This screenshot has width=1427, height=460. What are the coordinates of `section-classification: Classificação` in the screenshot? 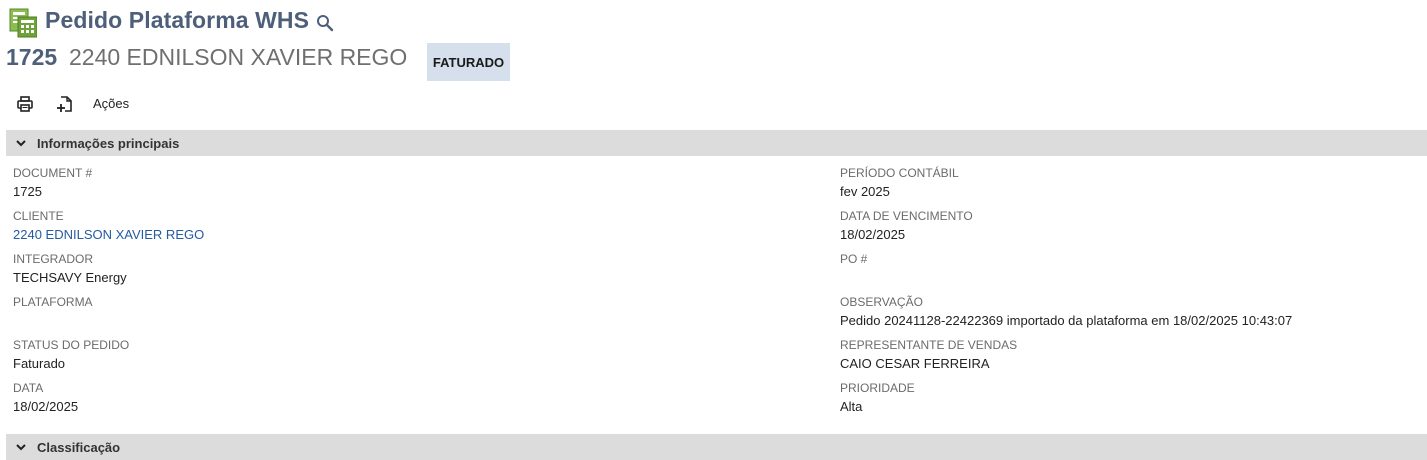 It's located at (716, 447).